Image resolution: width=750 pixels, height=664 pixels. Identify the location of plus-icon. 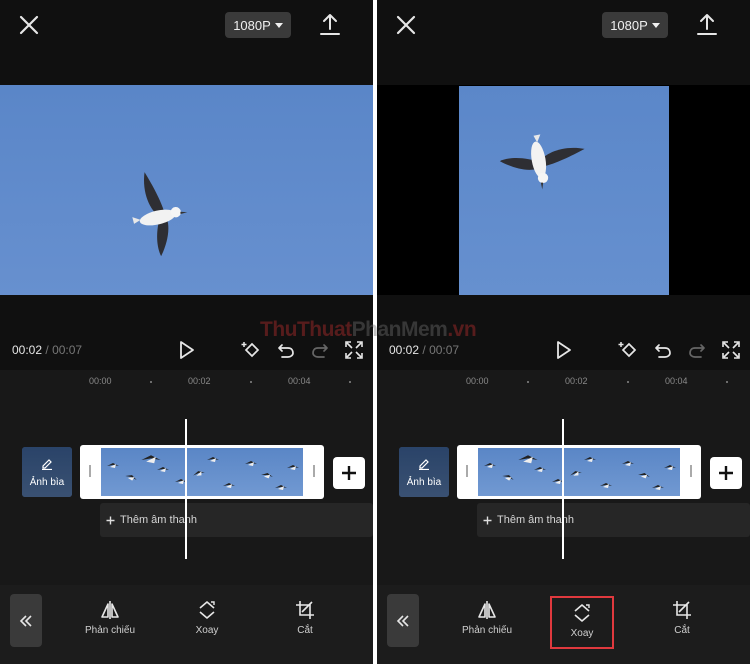
(349, 473).